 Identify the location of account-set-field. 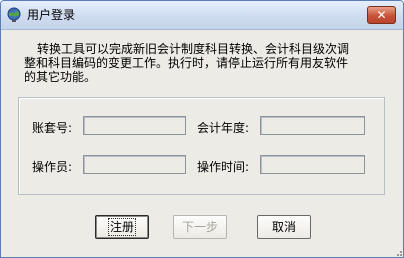
(134, 125).